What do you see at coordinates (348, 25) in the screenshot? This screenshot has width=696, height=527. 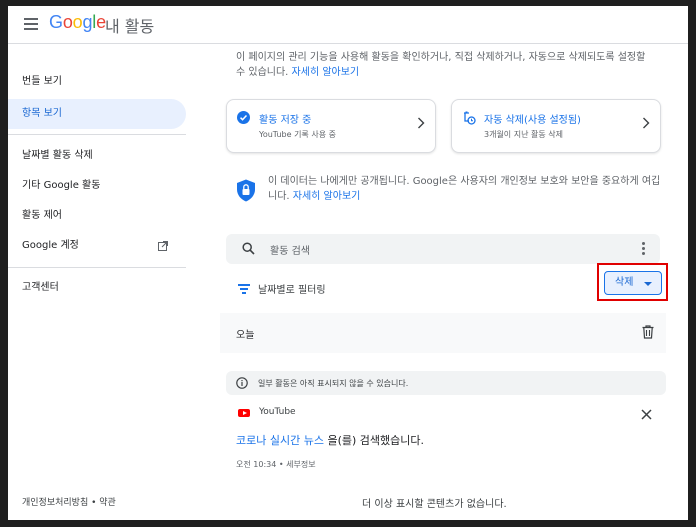 I see `top-bar: Google 내 활동` at bounding box center [348, 25].